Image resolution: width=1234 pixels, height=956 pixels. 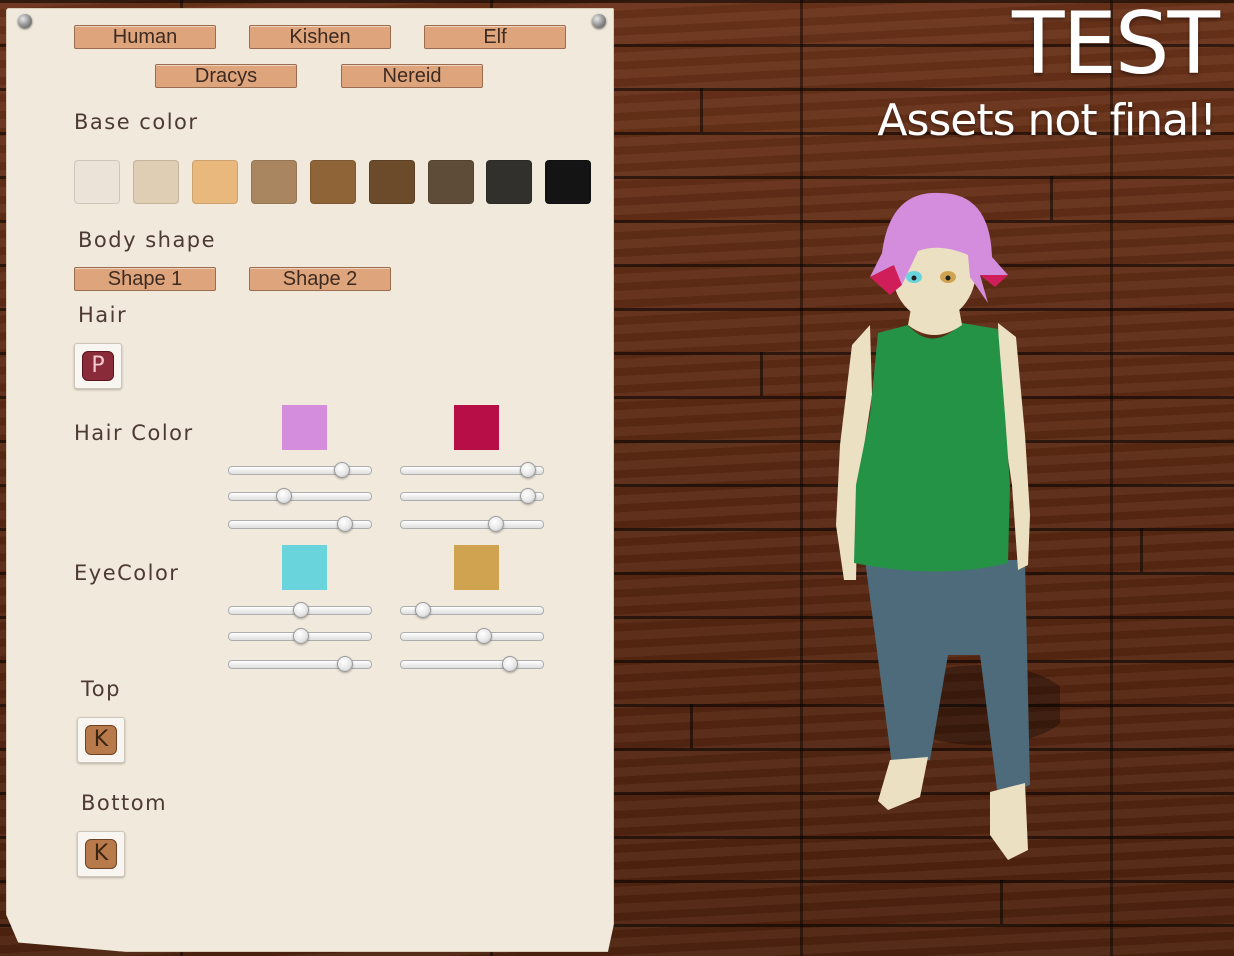 I want to click on character-left-foot, so click(x=903, y=783).